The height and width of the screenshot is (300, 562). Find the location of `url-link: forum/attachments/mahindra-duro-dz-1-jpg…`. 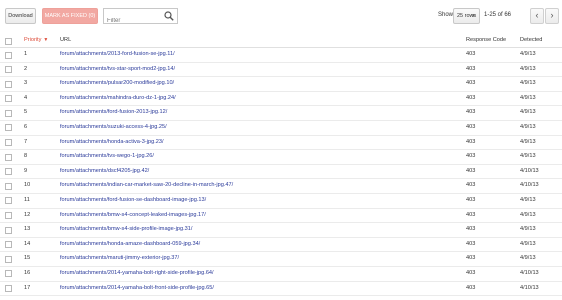

url-link: forum/attachments/mahindra-duro-dz-1-jpg… is located at coordinates (118, 99).